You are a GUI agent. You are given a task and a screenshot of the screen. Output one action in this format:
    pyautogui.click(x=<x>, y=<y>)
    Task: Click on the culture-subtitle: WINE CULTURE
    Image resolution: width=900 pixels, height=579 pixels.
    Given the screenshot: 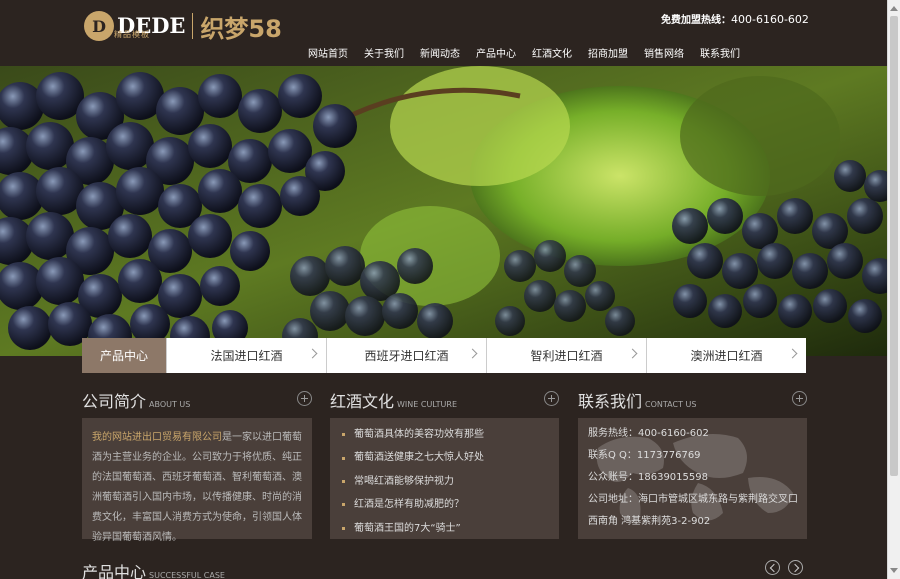 What is the action you would take?
    pyautogui.click(x=427, y=404)
    